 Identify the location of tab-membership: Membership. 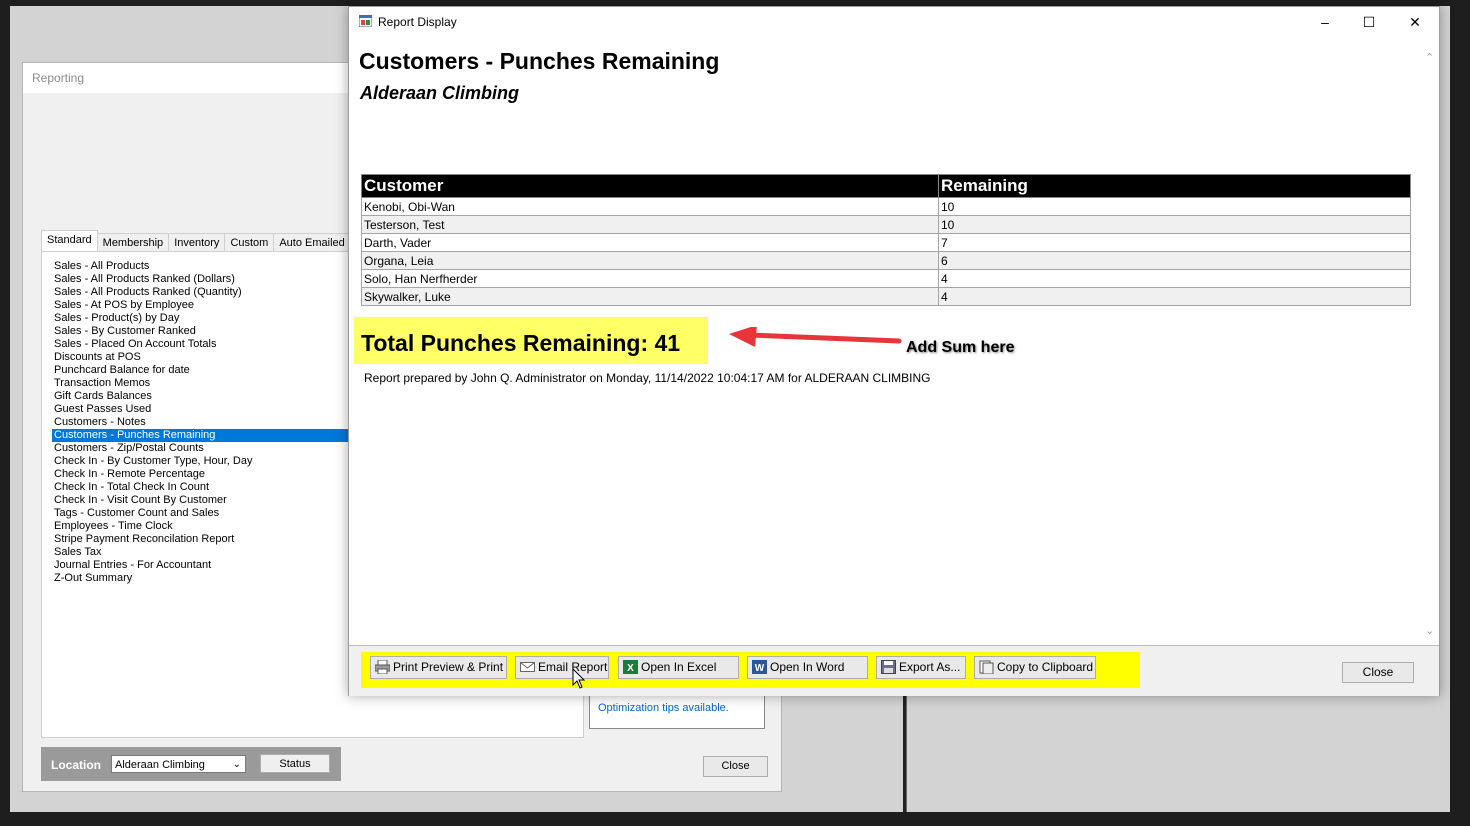
(133, 243).